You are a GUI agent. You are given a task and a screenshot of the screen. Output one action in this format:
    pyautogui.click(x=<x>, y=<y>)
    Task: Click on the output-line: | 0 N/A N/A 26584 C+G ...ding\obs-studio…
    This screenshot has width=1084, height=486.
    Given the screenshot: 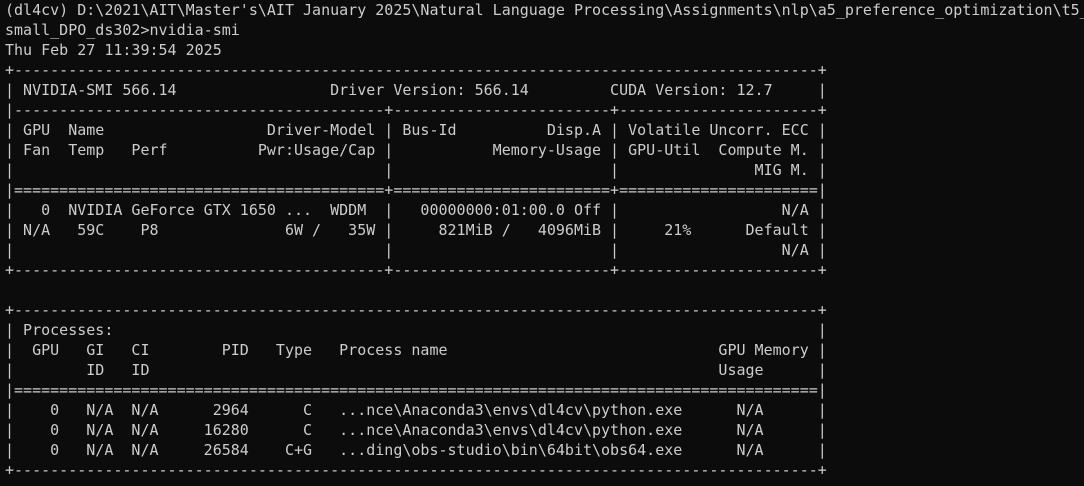 What is the action you would take?
    pyautogui.click(x=416, y=450)
    